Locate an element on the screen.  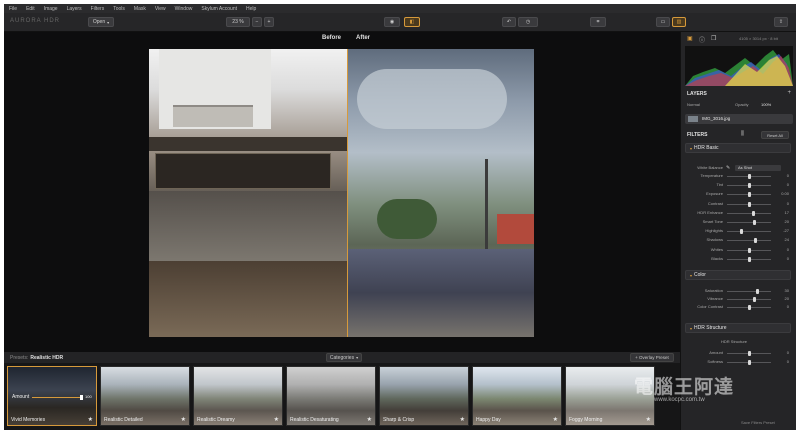
menu-image: Image is located at coordinates (51, 9).